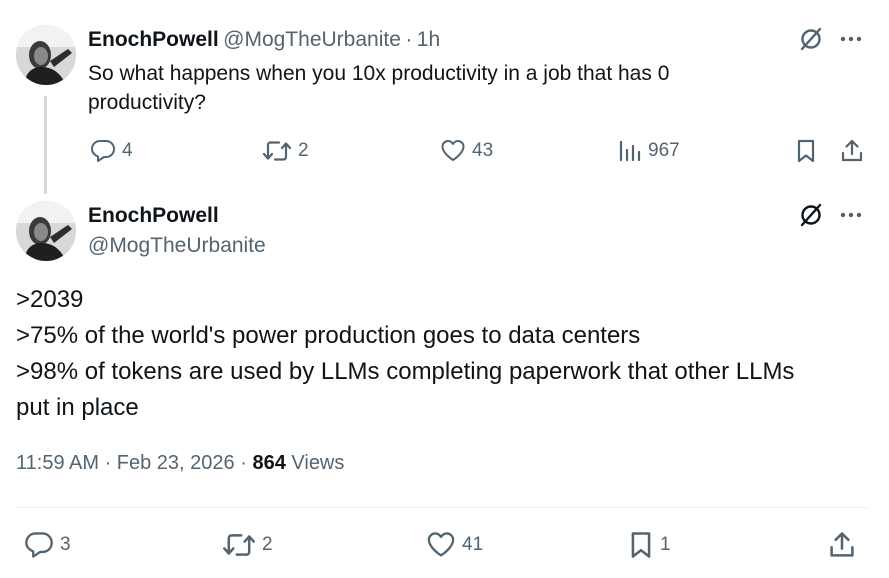 Image resolution: width=889 pixels, height=578 pixels. Describe the element at coordinates (131, 463) in the screenshot. I see `post-timestamp: 11:59 AM · Feb 23, 2026 ·` at that location.